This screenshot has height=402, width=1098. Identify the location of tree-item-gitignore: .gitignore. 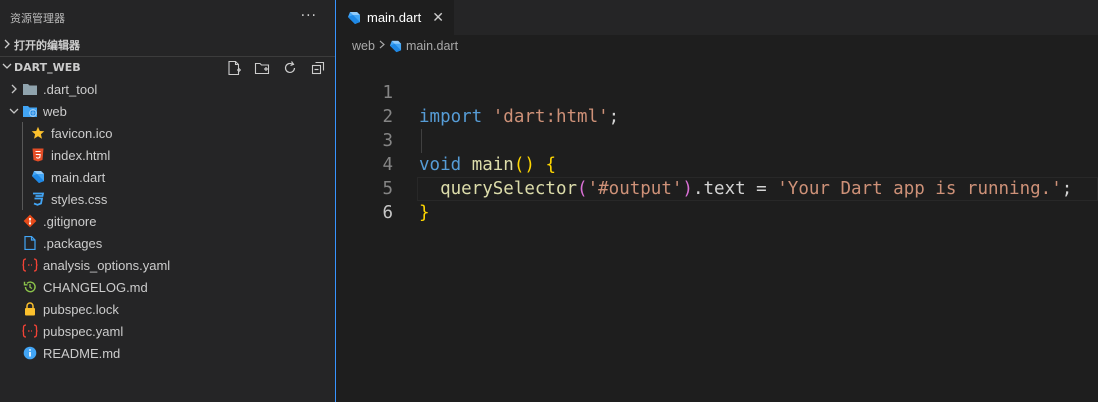
(167, 221).